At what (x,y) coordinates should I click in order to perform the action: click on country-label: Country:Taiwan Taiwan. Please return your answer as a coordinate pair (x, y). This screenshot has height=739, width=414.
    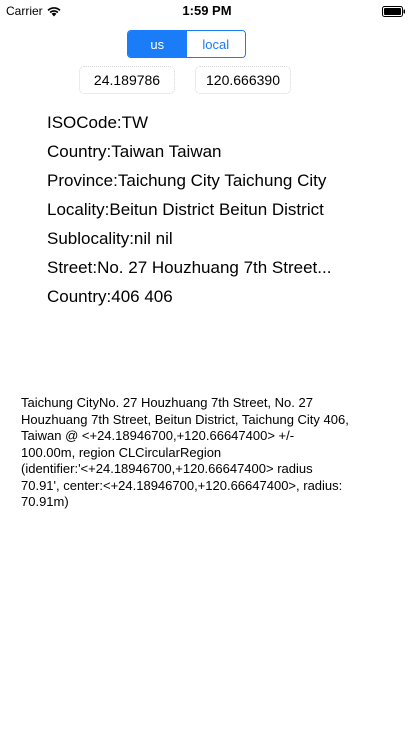
    Looking at the image, I should click on (134, 151).